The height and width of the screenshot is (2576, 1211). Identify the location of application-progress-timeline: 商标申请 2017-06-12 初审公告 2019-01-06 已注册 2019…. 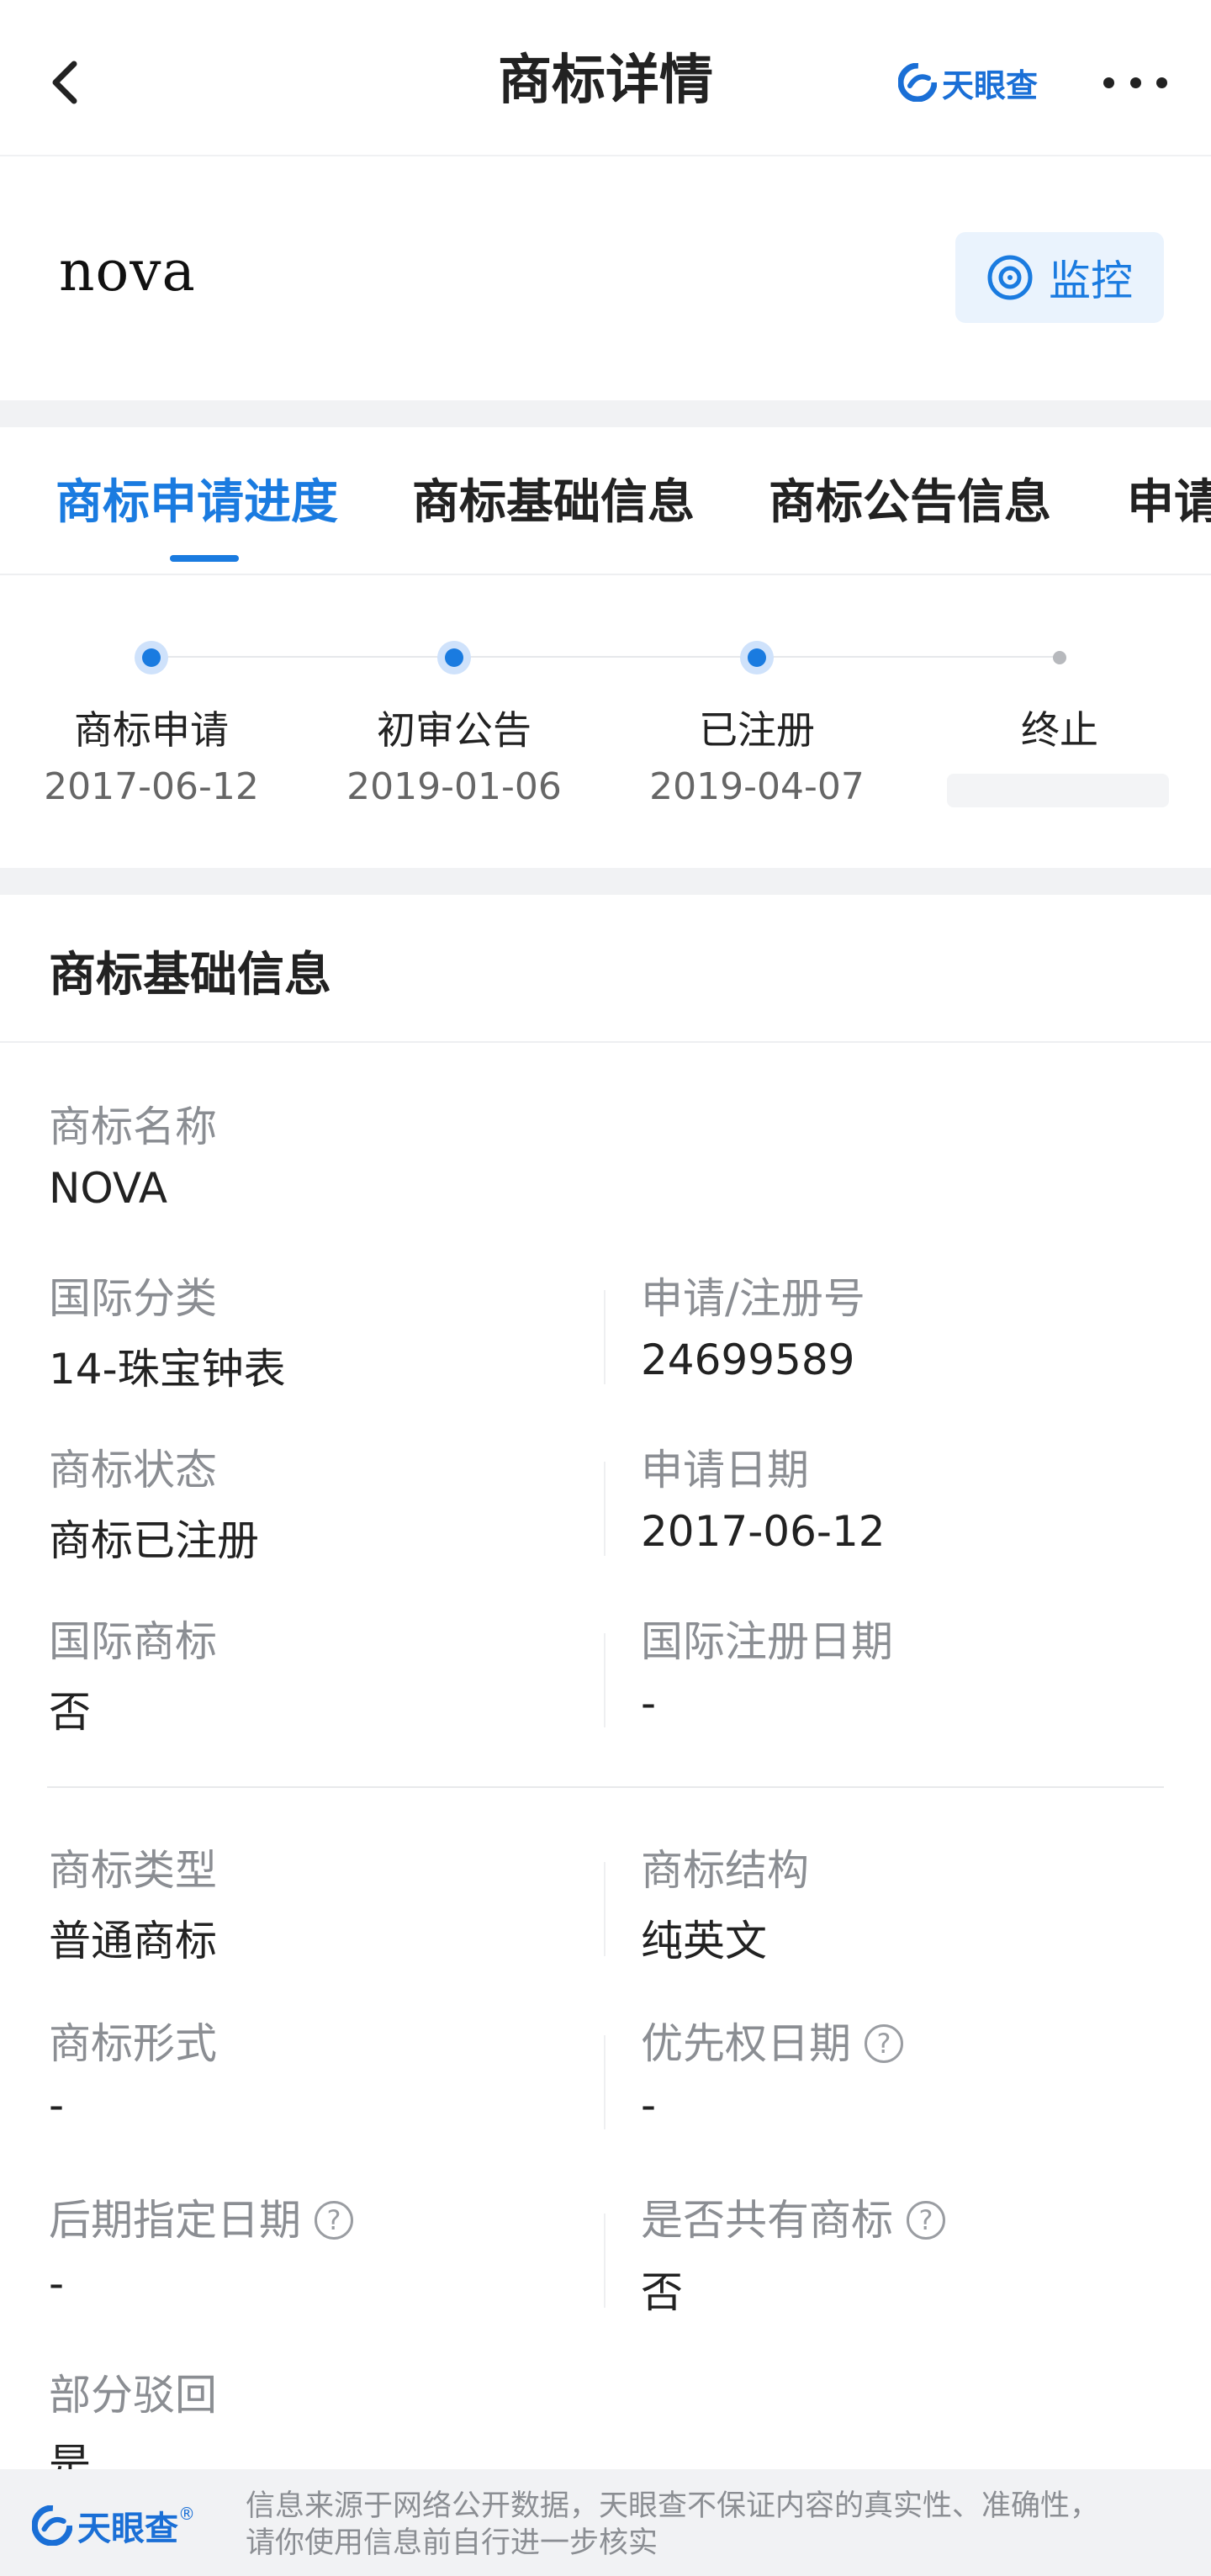
(605, 721).